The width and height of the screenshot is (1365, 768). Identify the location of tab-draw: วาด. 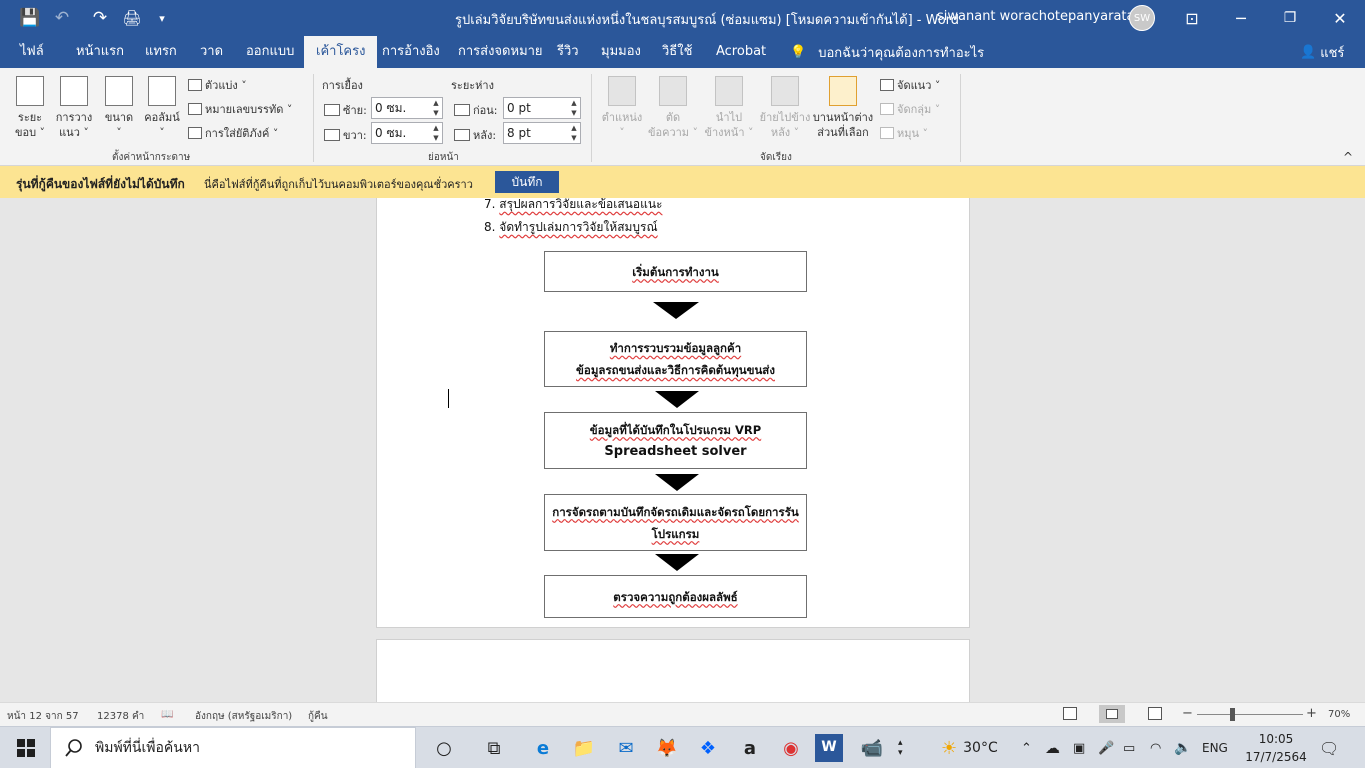
(211, 52).